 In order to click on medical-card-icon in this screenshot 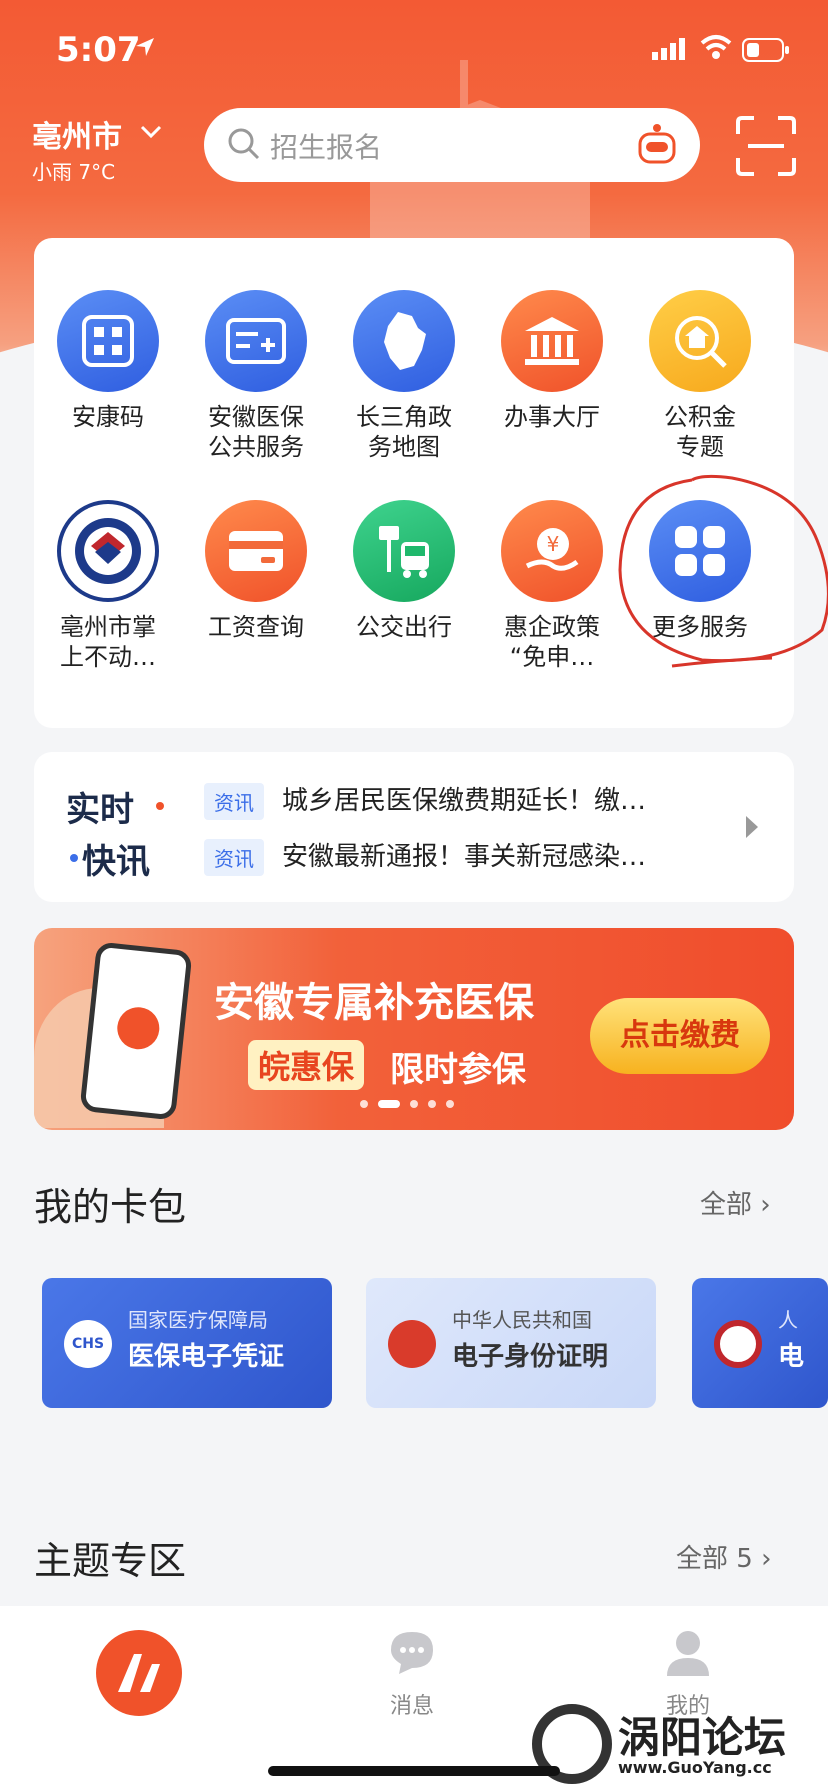, I will do `click(256, 341)`.